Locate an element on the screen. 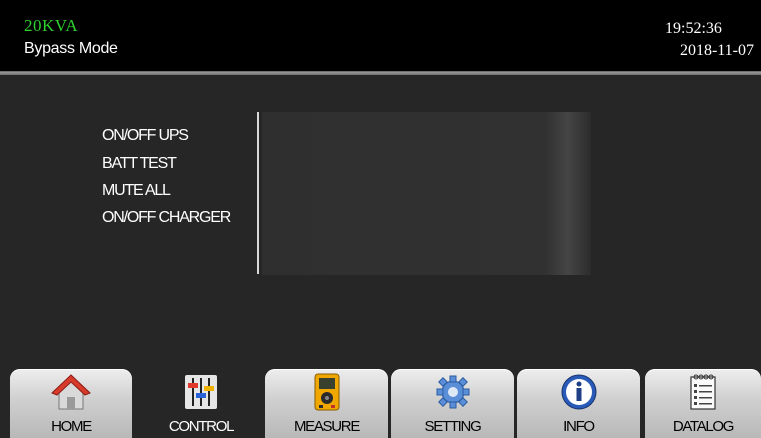 The image size is (761, 438). tab-home-label: HOME is located at coordinates (71, 426).